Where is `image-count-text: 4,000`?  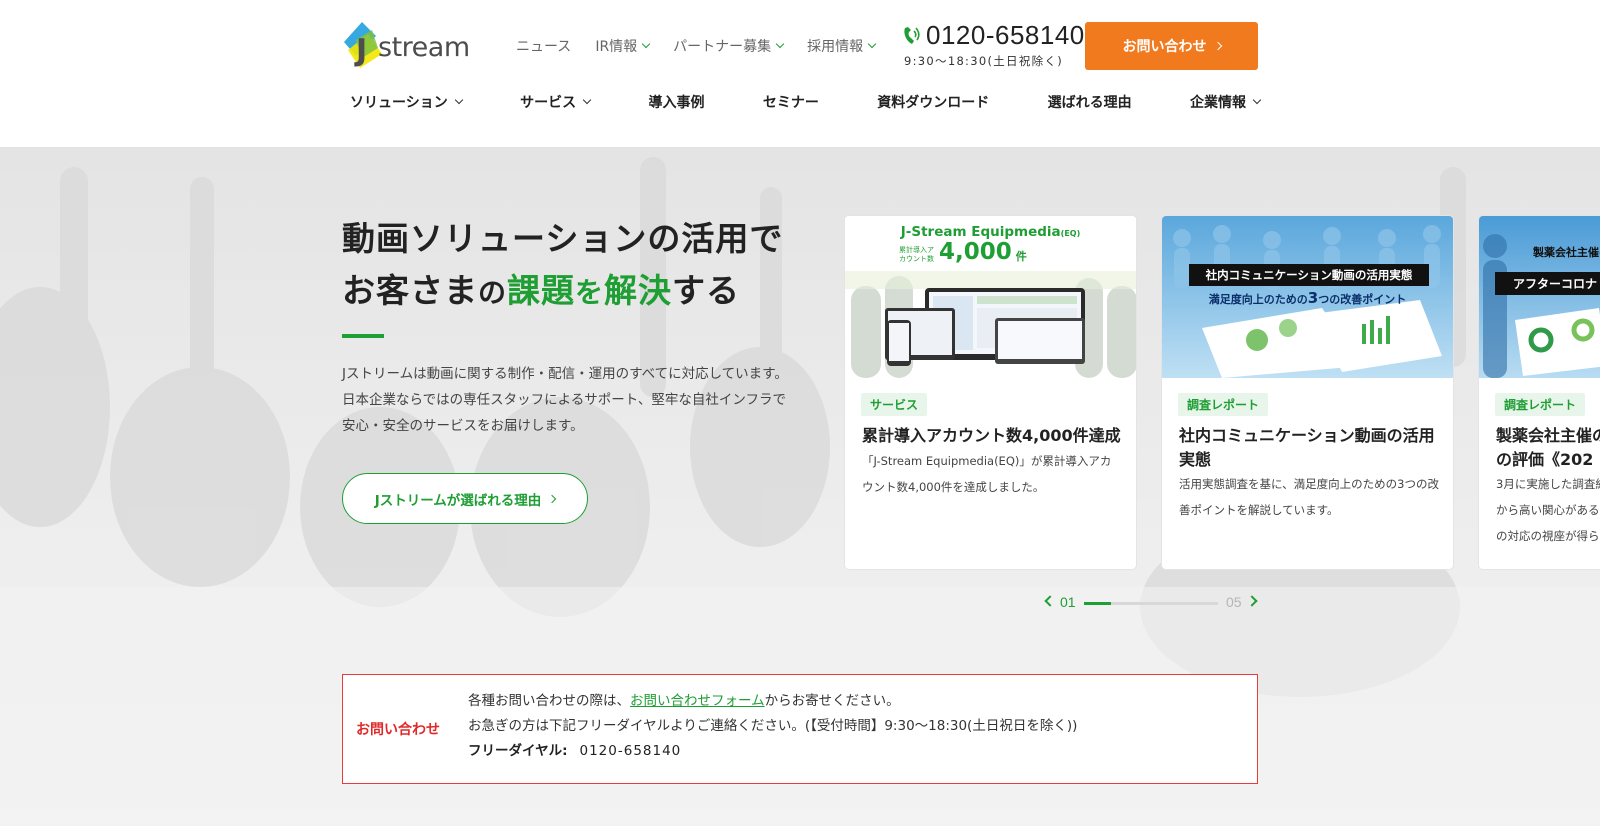
image-count-text: 4,000 is located at coordinates (975, 252).